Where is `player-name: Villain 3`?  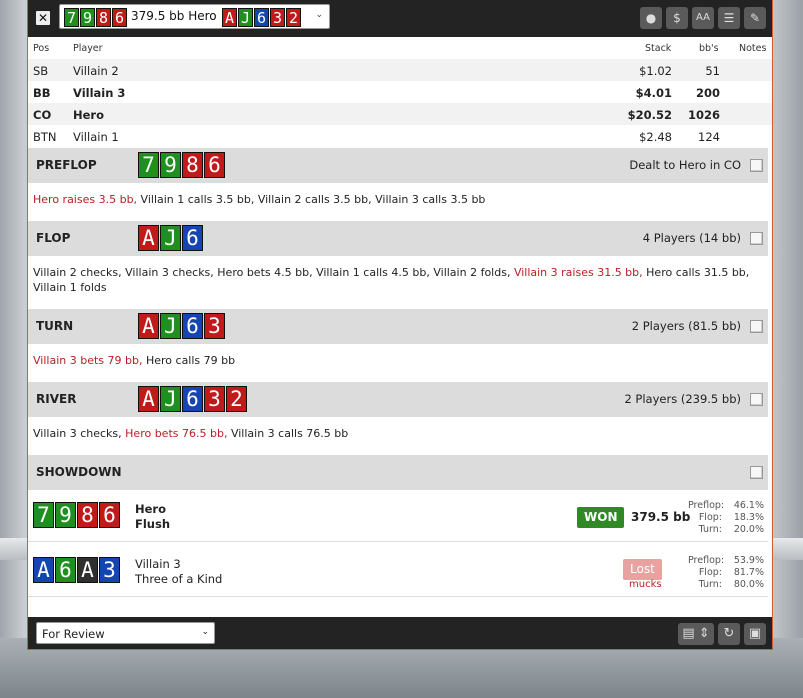 player-name: Villain 3 is located at coordinates (158, 564).